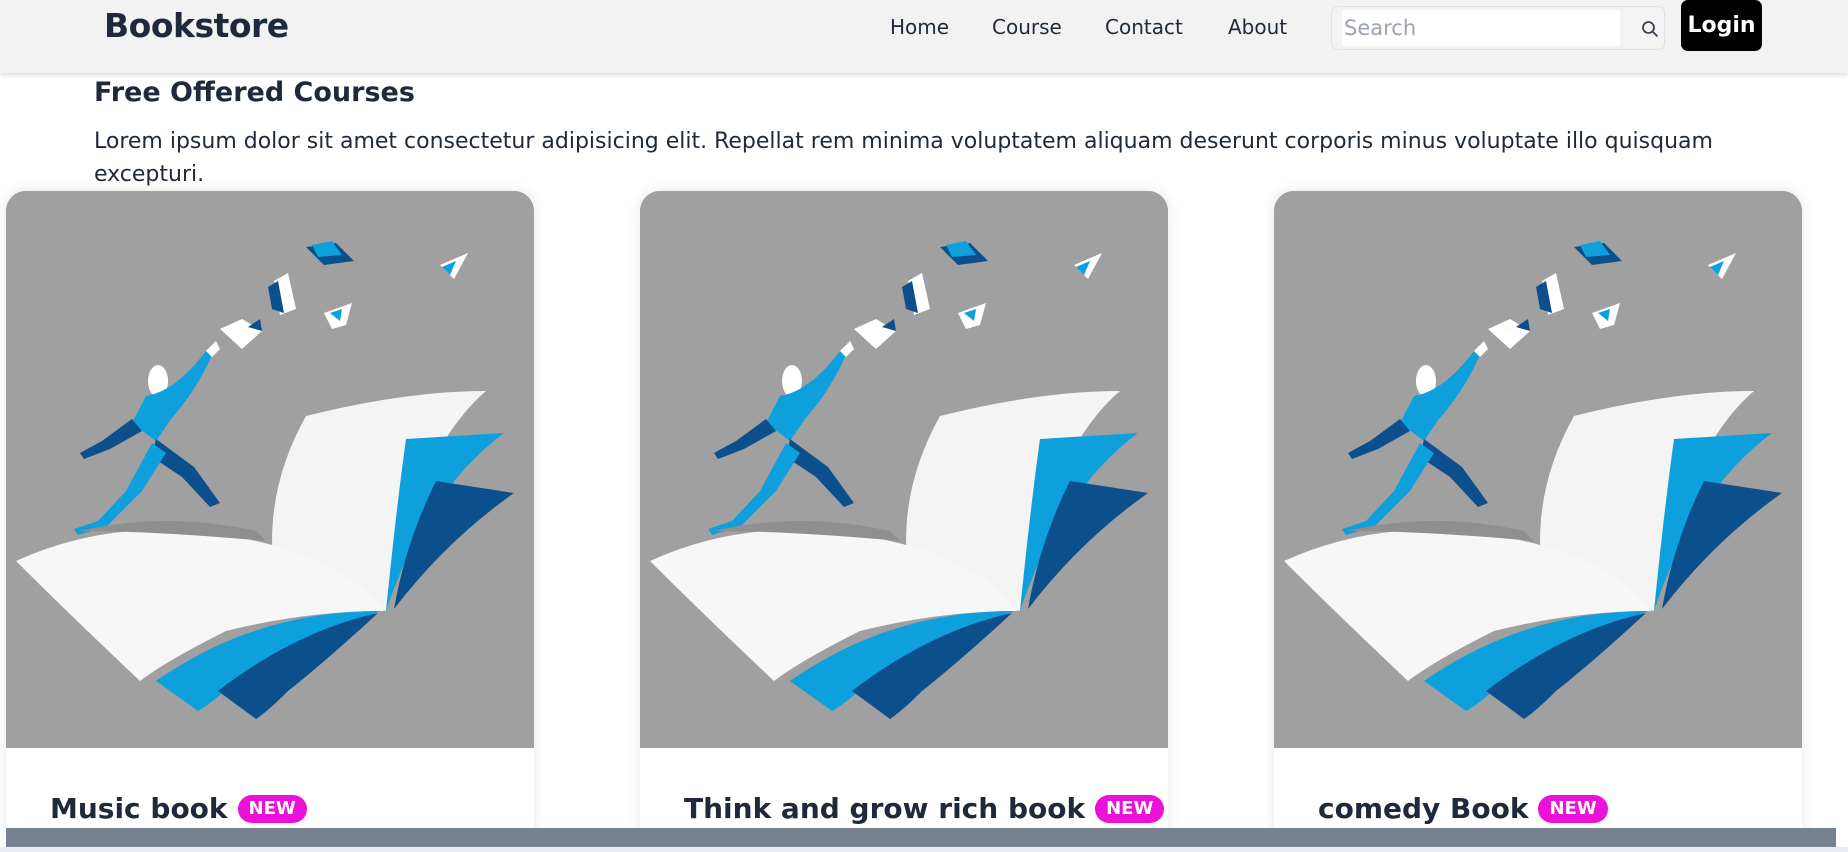 This screenshot has width=1848, height=852. Describe the element at coordinates (139, 808) in the screenshot. I see `course-title-text: Music book` at that location.